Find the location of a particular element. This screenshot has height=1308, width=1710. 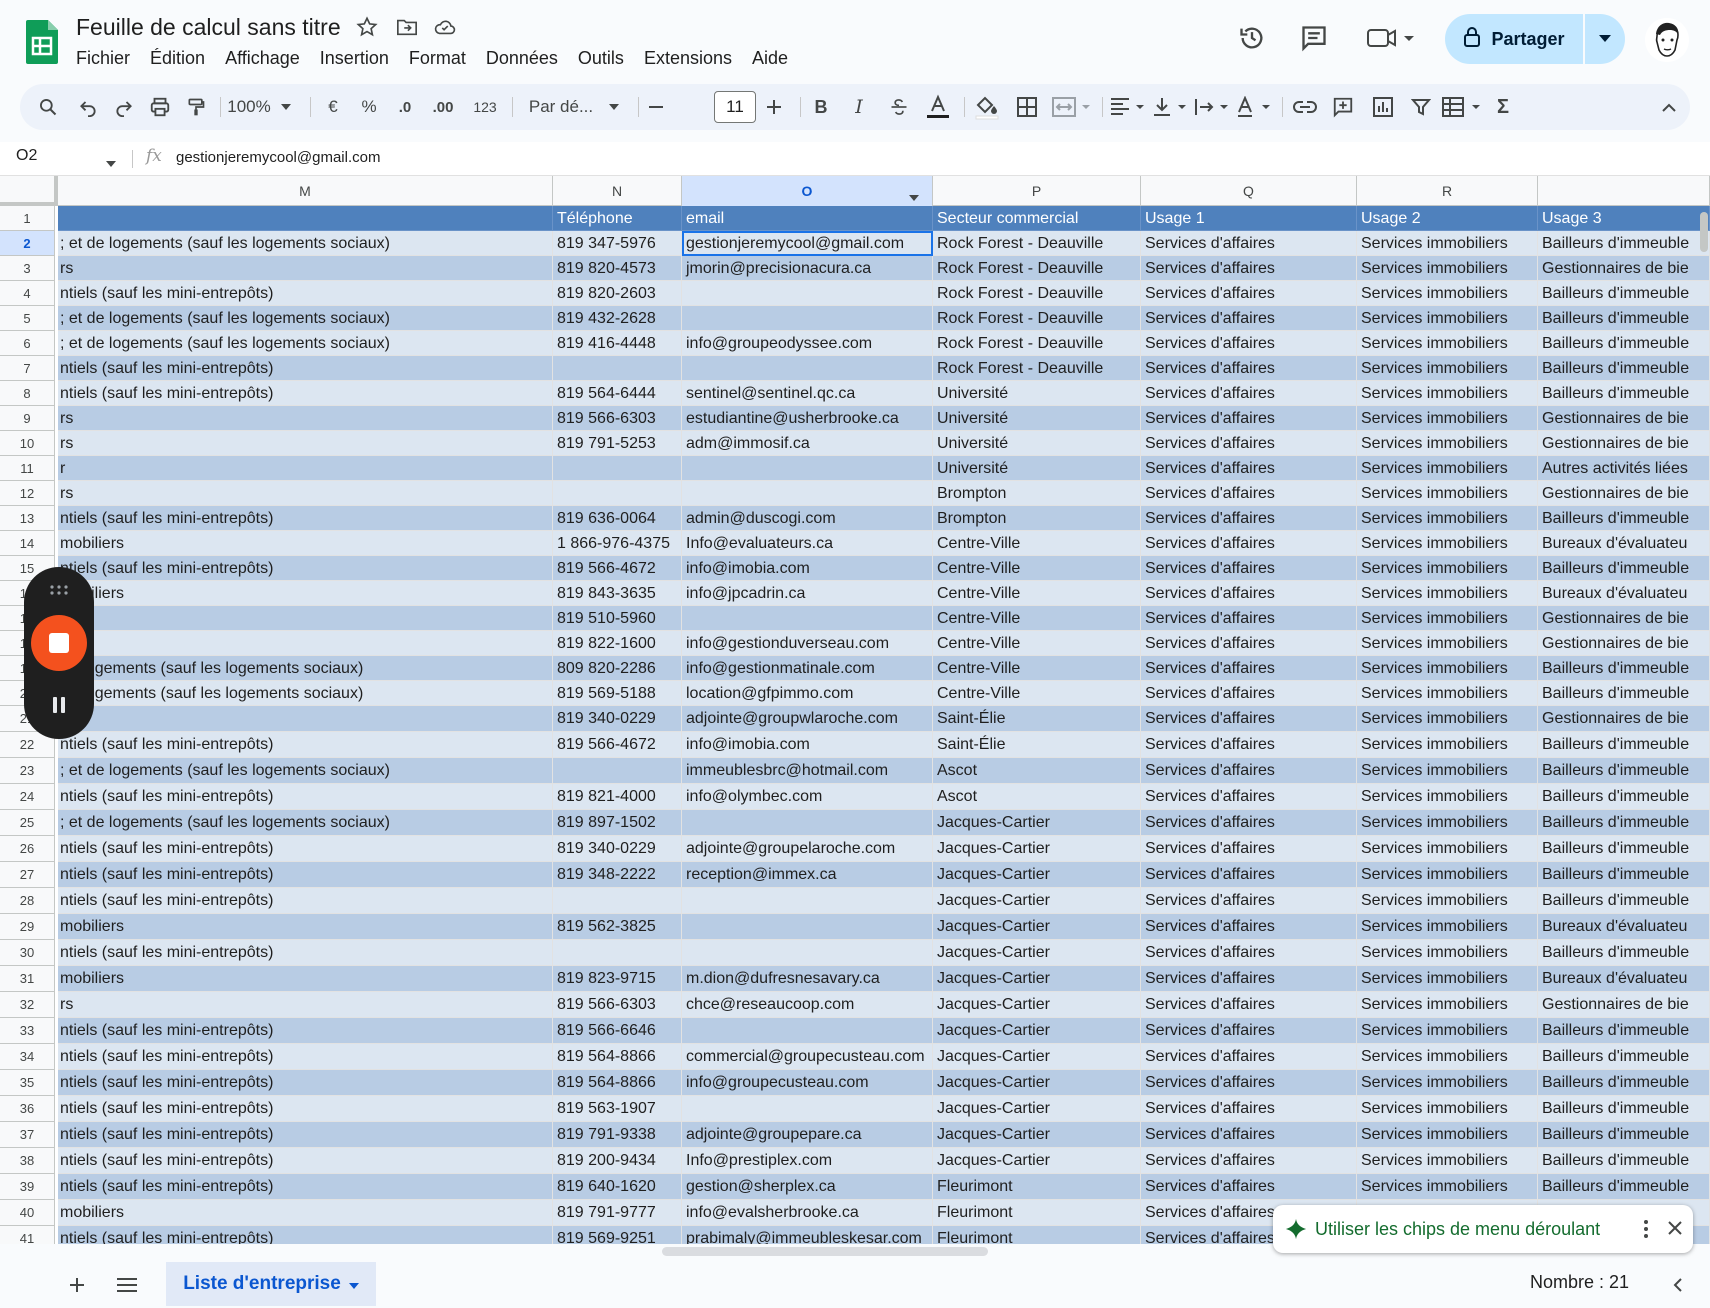

share-button-main: Partager is located at coordinates (1514, 39).